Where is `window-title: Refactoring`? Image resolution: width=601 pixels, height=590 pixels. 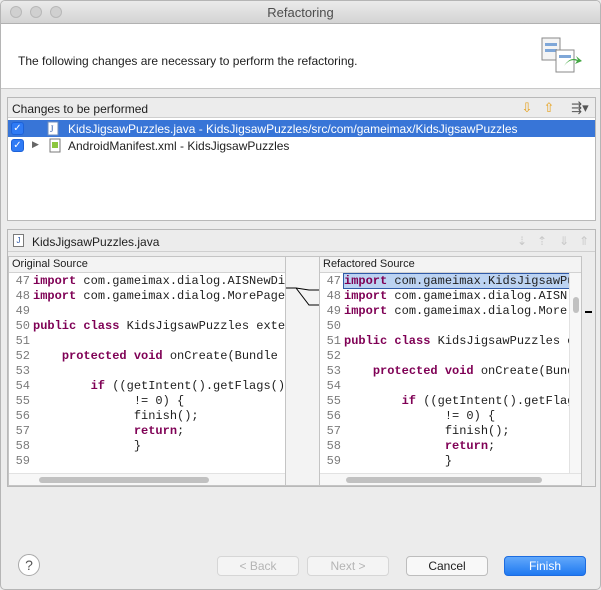 window-title: Refactoring is located at coordinates (300, 12).